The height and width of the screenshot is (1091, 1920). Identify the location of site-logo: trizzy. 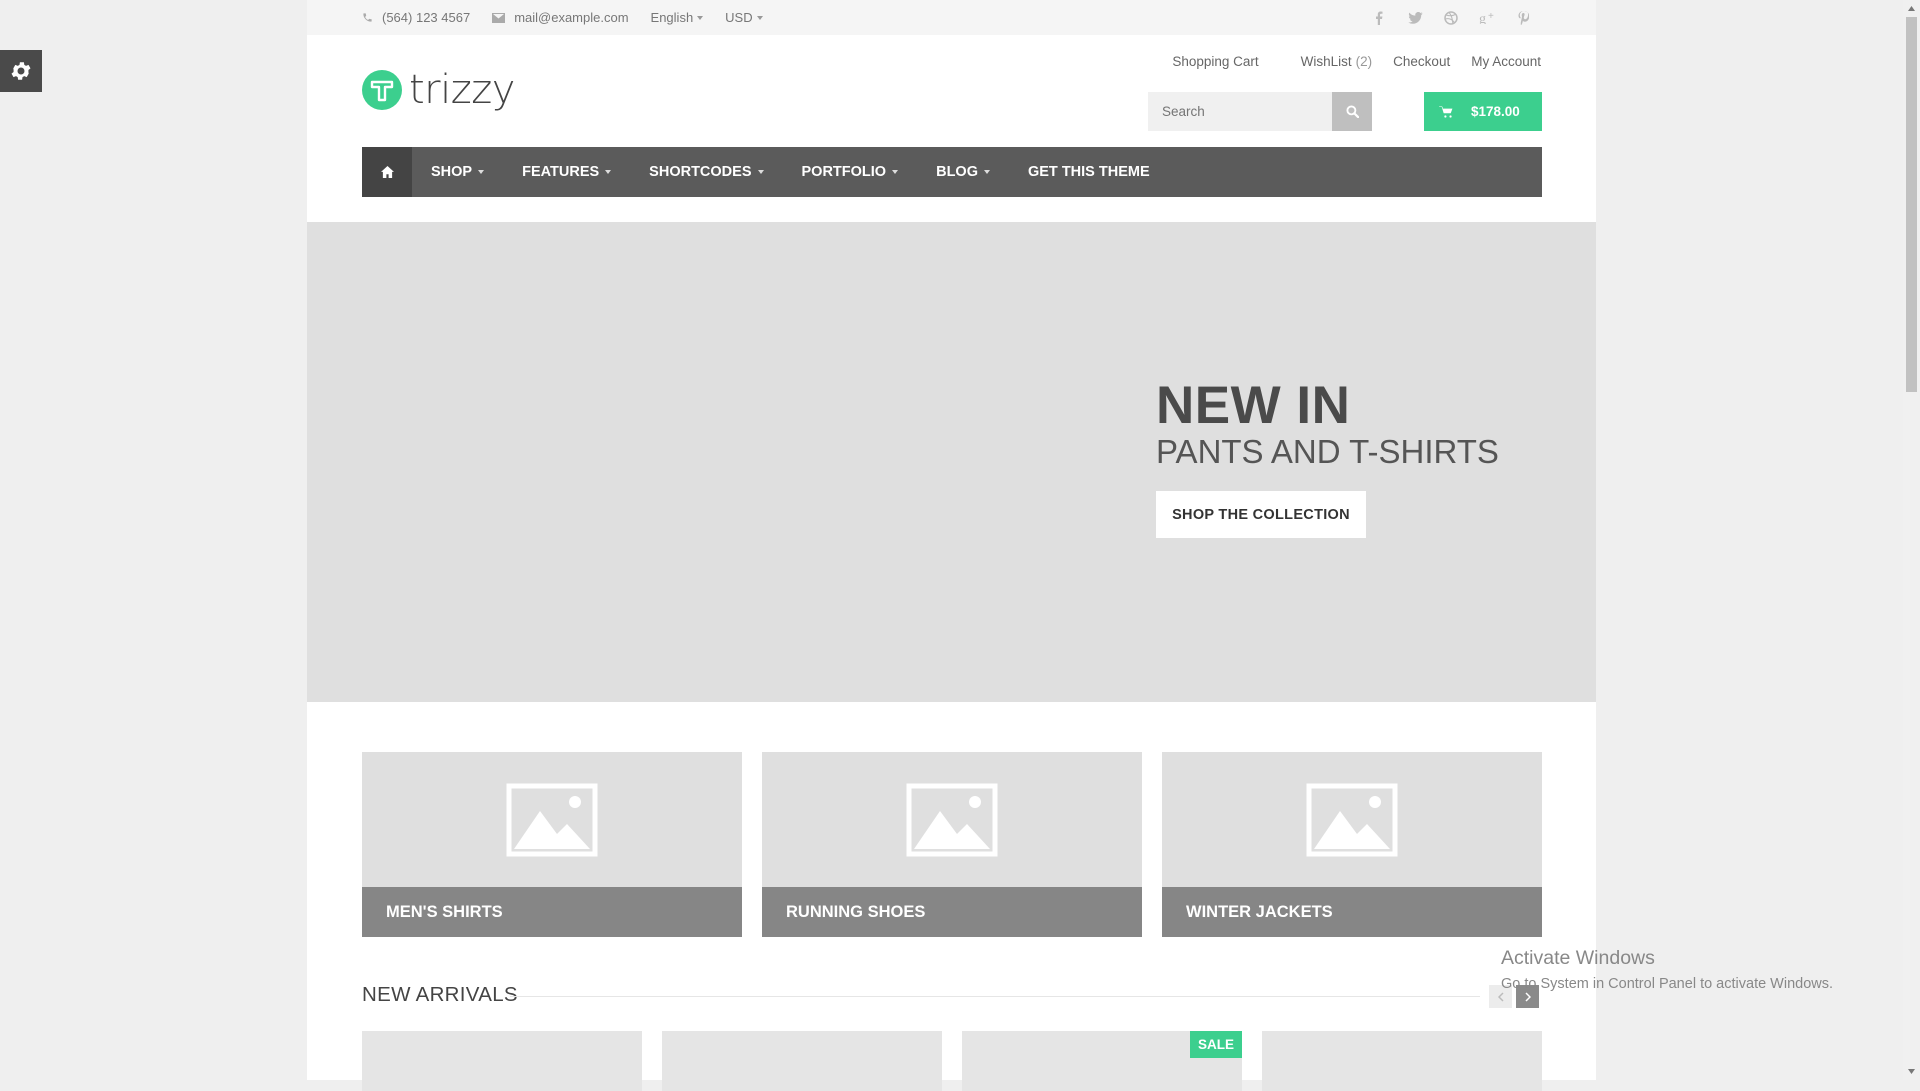
(438, 90).